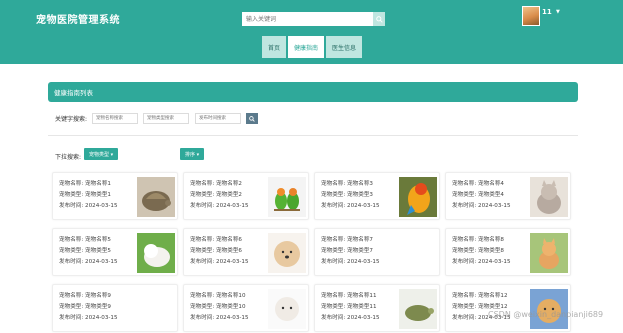 The width and height of the screenshot is (623, 333). I want to click on pet-card: 宠物名称: 宠物名称4 宠物类型: 宠物类型4 发布时间: 2024-03-15, so click(508, 196).